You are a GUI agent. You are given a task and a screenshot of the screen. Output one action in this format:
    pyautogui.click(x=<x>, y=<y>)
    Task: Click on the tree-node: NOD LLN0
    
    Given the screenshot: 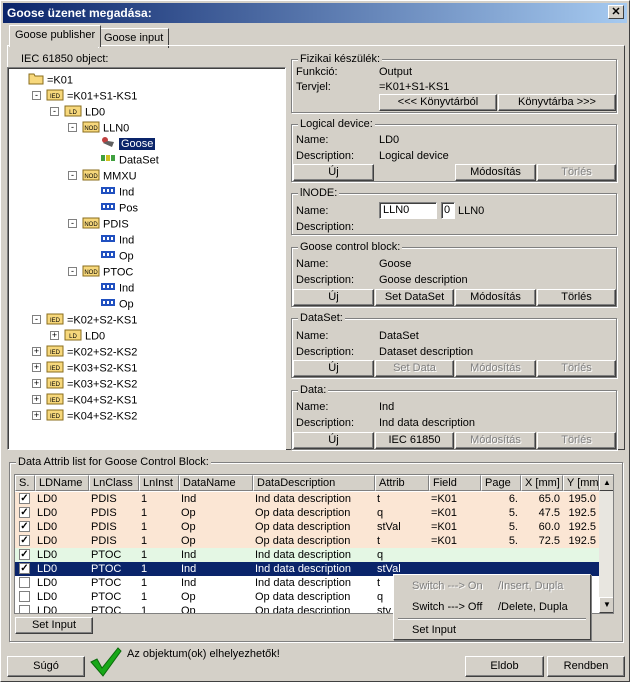 What is the action you would take?
    pyautogui.click(x=105, y=127)
    